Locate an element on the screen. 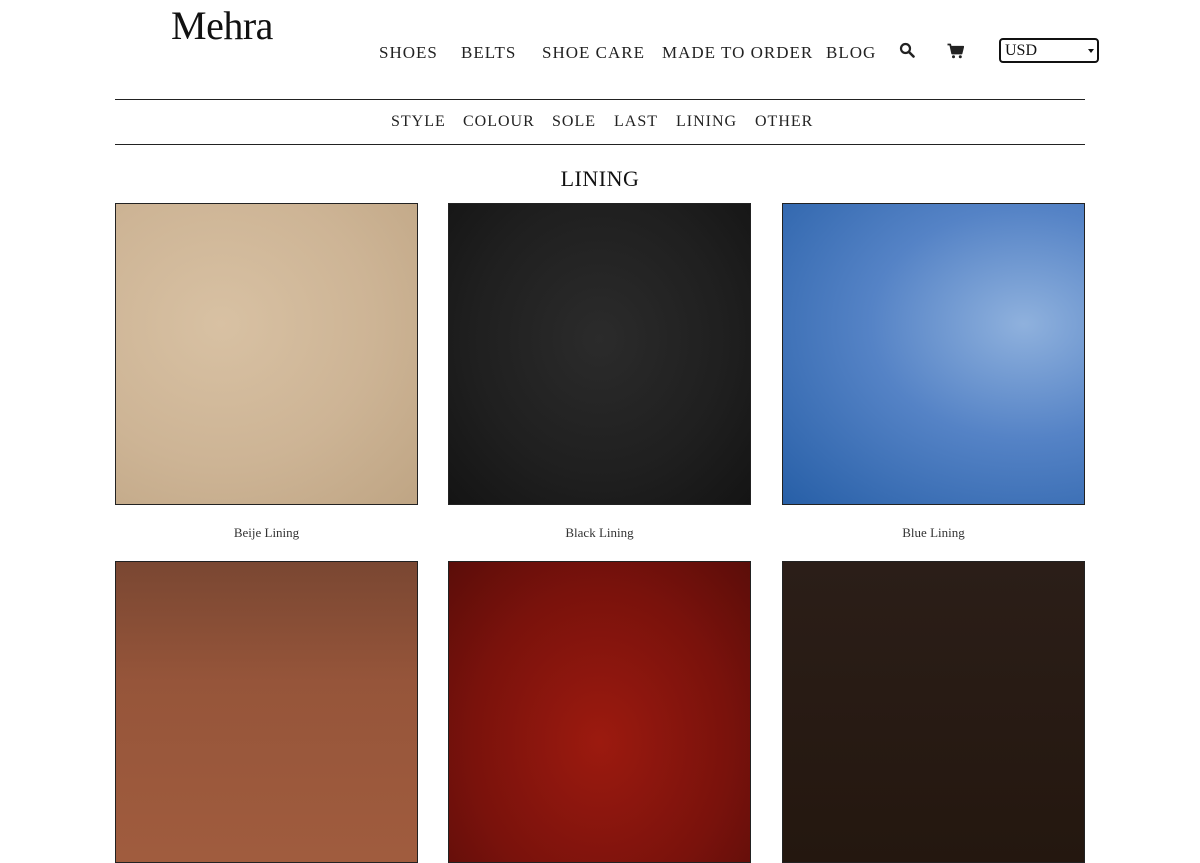 Image resolution: width=1200 pixels, height=863 pixels. sub-nav-last: LAST is located at coordinates (636, 122).